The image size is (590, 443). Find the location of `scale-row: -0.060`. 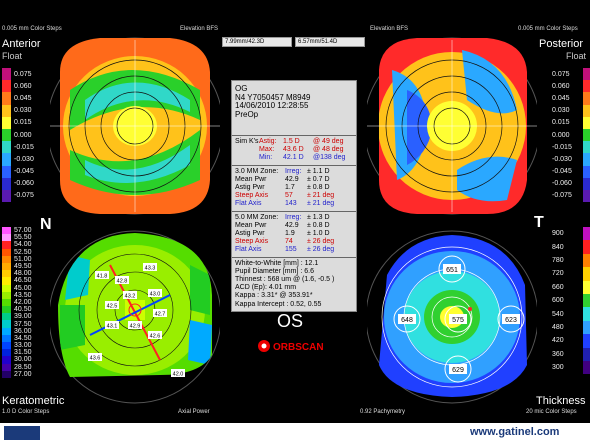

scale-row: -0.060 is located at coordinates (23, 183).